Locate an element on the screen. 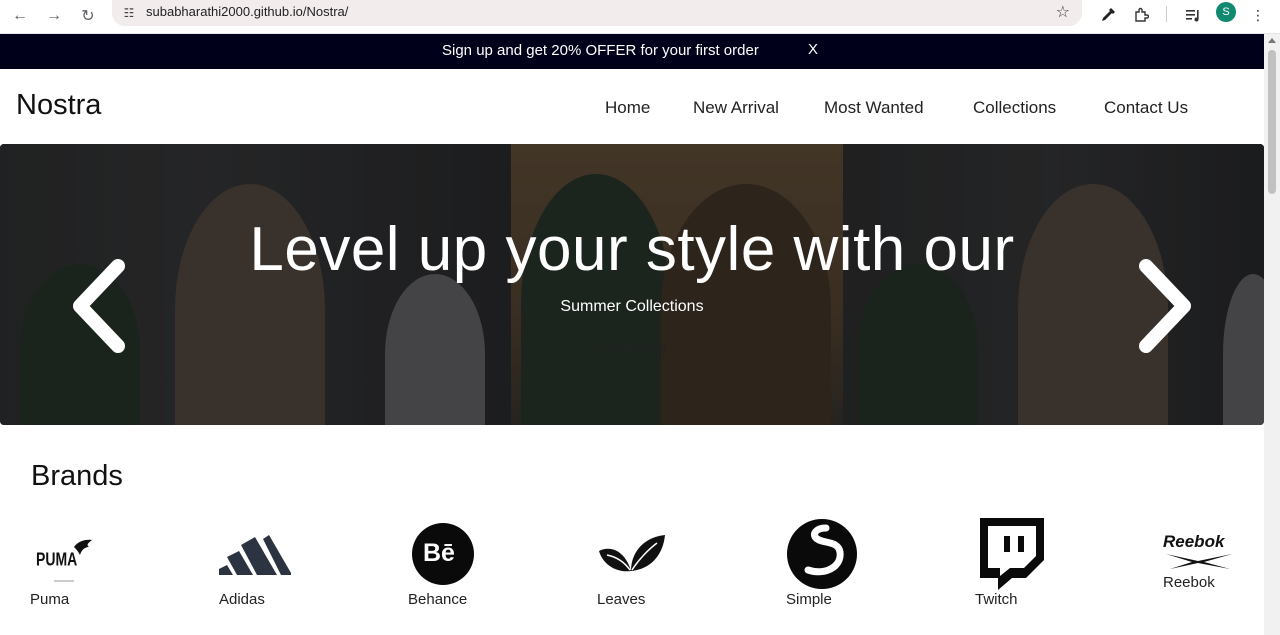 The width and height of the screenshot is (1280, 635). hero-title: Level up your style with our is located at coordinates (632, 249).